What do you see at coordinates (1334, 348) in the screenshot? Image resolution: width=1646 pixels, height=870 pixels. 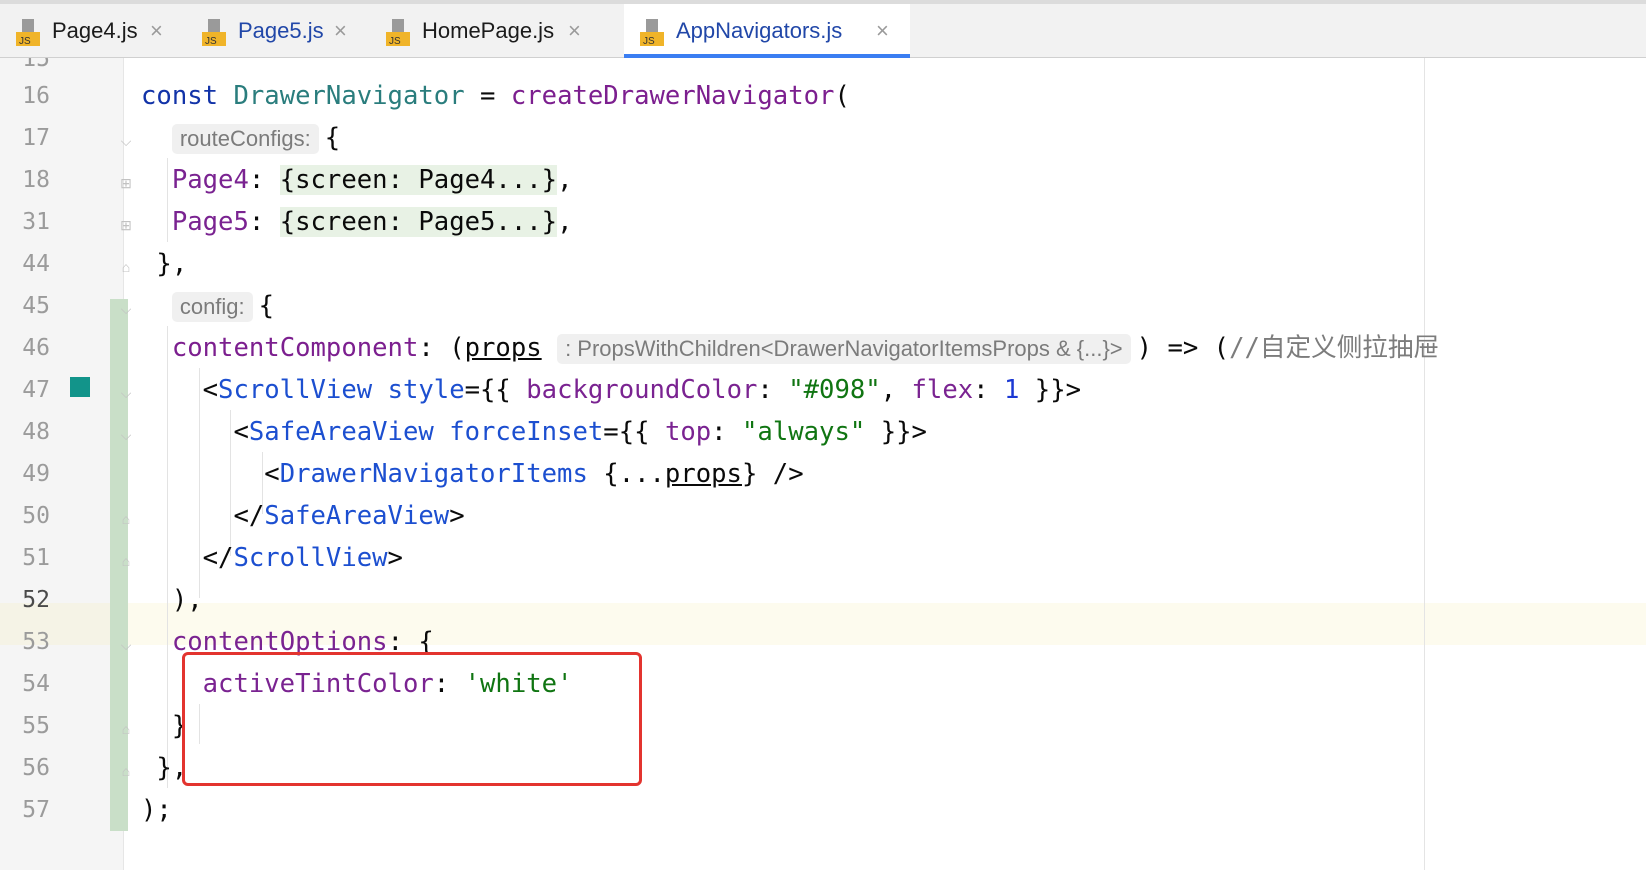 I see `code-comment: //自定义侧拉抽屉` at bounding box center [1334, 348].